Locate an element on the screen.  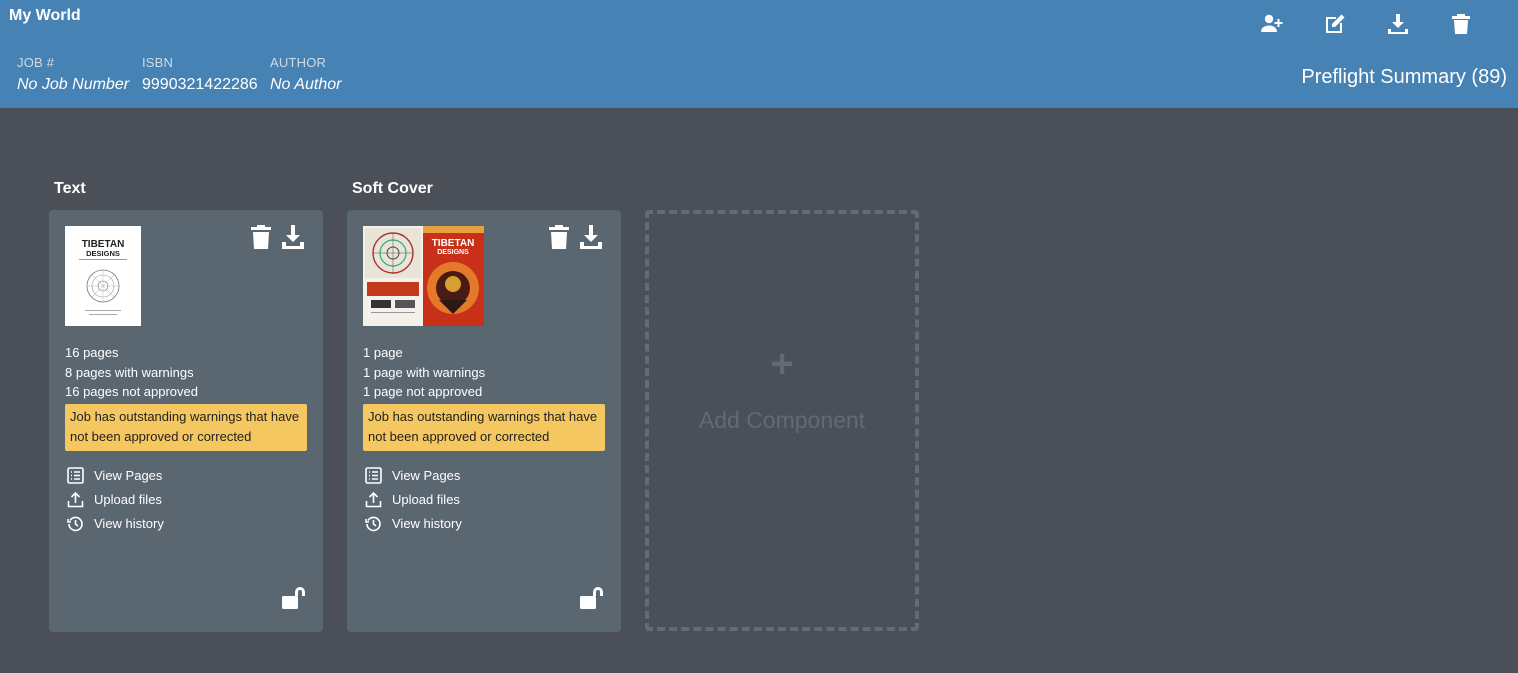
page-count: 16 pages is located at coordinates (92, 352).